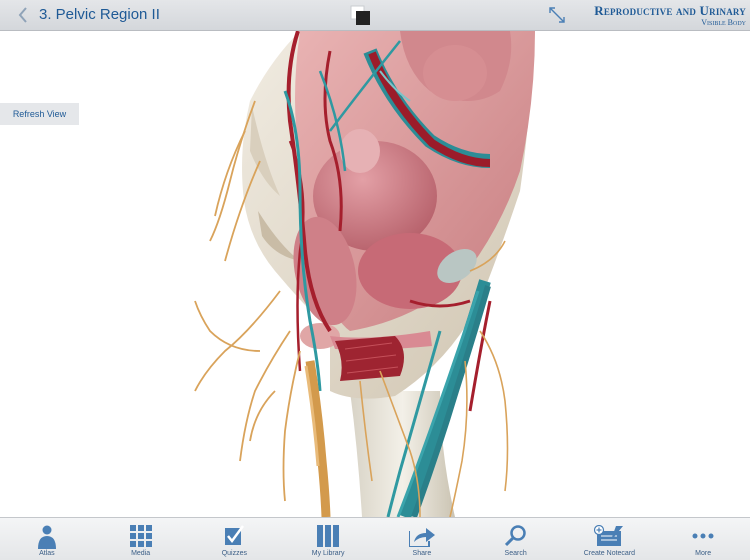 The image size is (750, 560). I want to click on brand-logo: Reproductive and Urinary Visible Body, so click(670, 15).